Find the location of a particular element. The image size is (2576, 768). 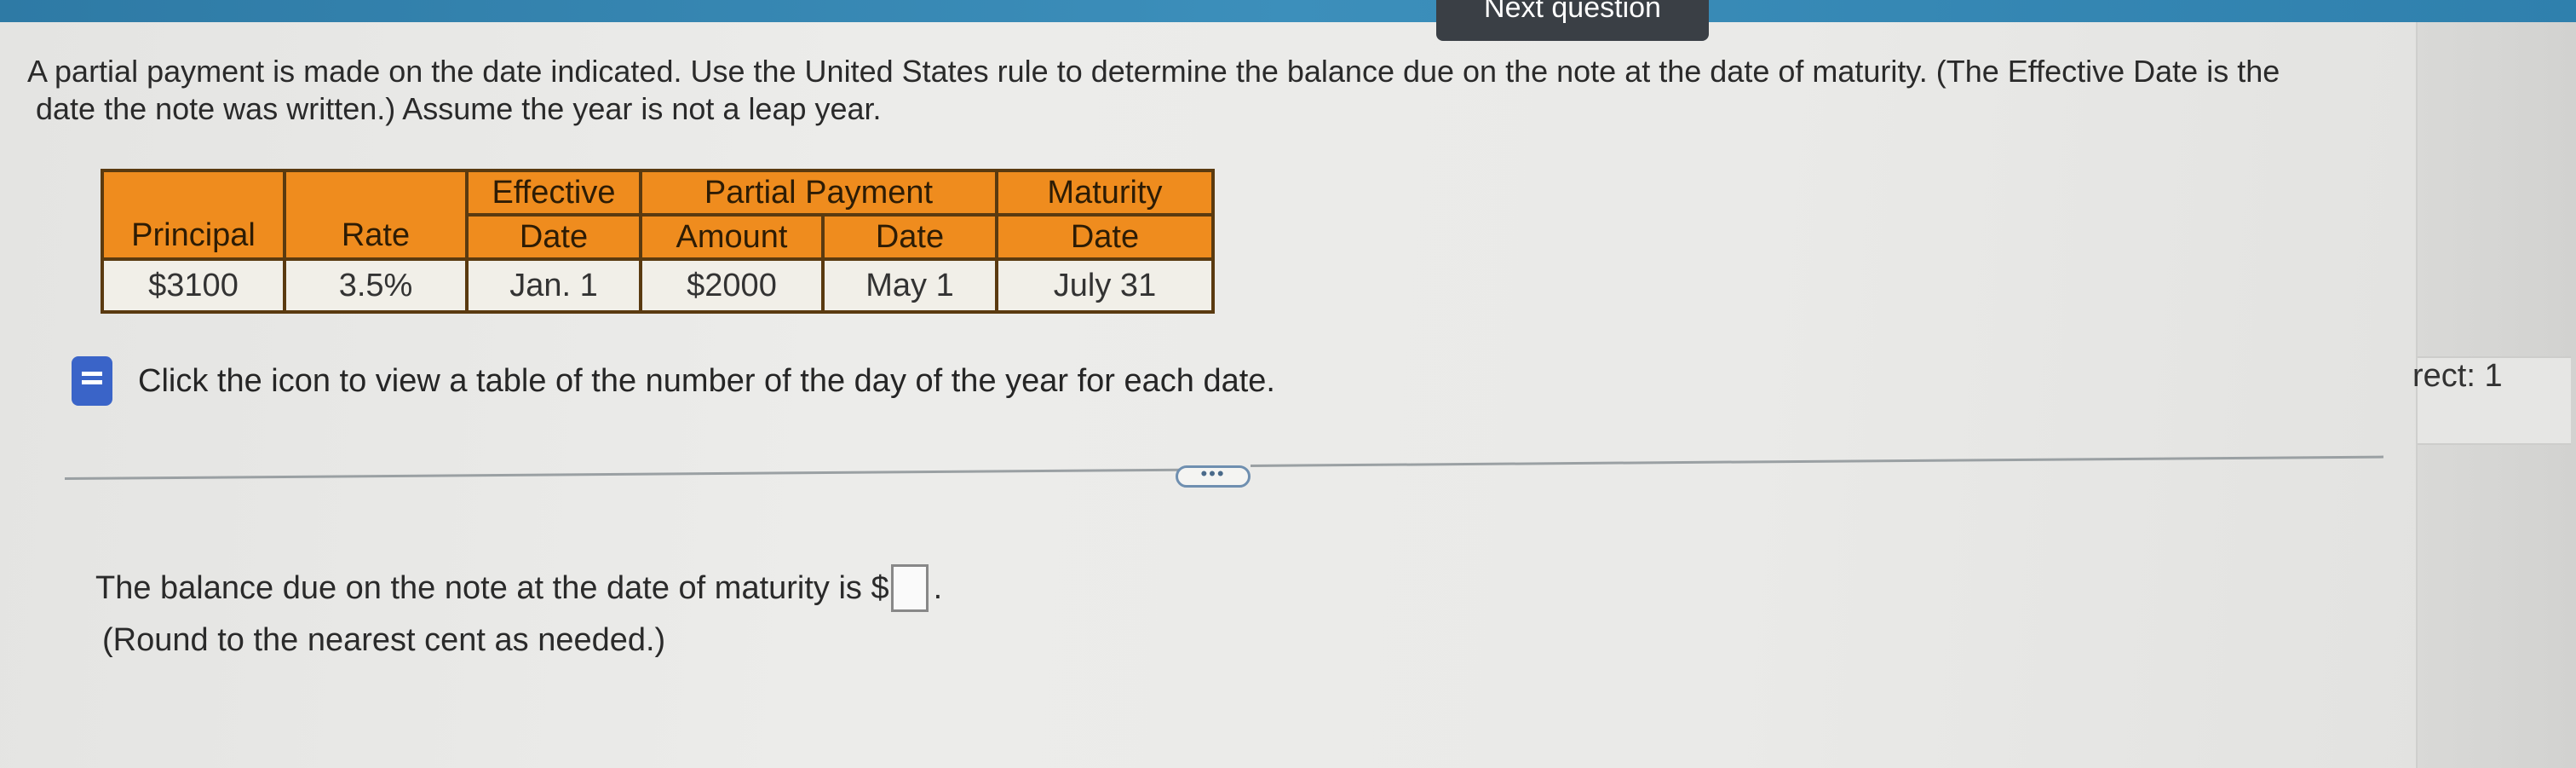

cell-maturity-date: July 31 is located at coordinates (1105, 285).